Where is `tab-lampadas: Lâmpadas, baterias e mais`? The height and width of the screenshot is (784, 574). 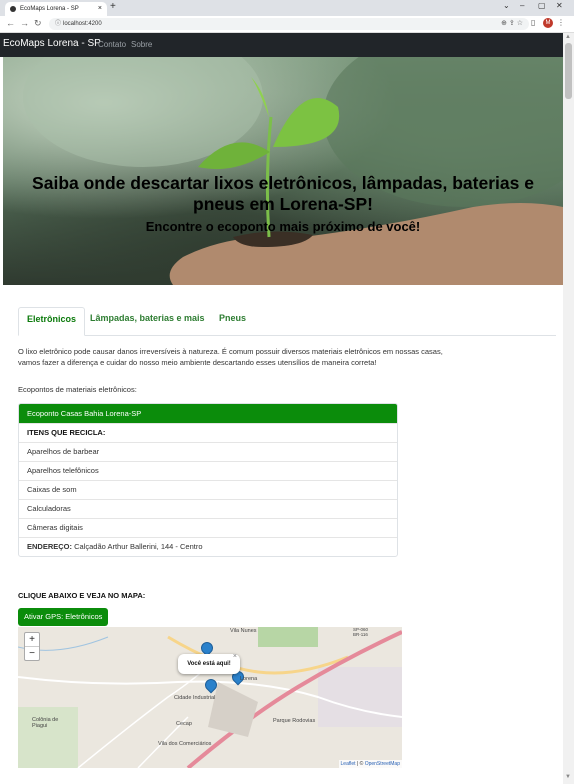 tab-lampadas: Lâmpadas, baterias e mais is located at coordinates (147, 321).